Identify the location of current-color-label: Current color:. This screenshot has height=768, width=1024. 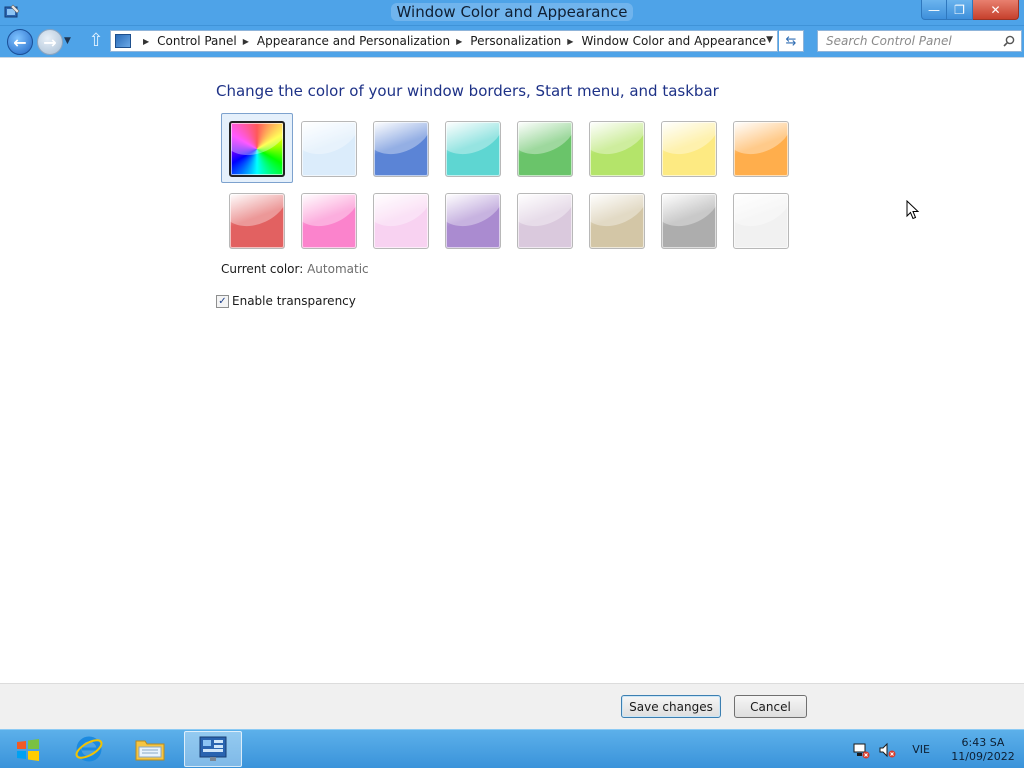
(262, 269).